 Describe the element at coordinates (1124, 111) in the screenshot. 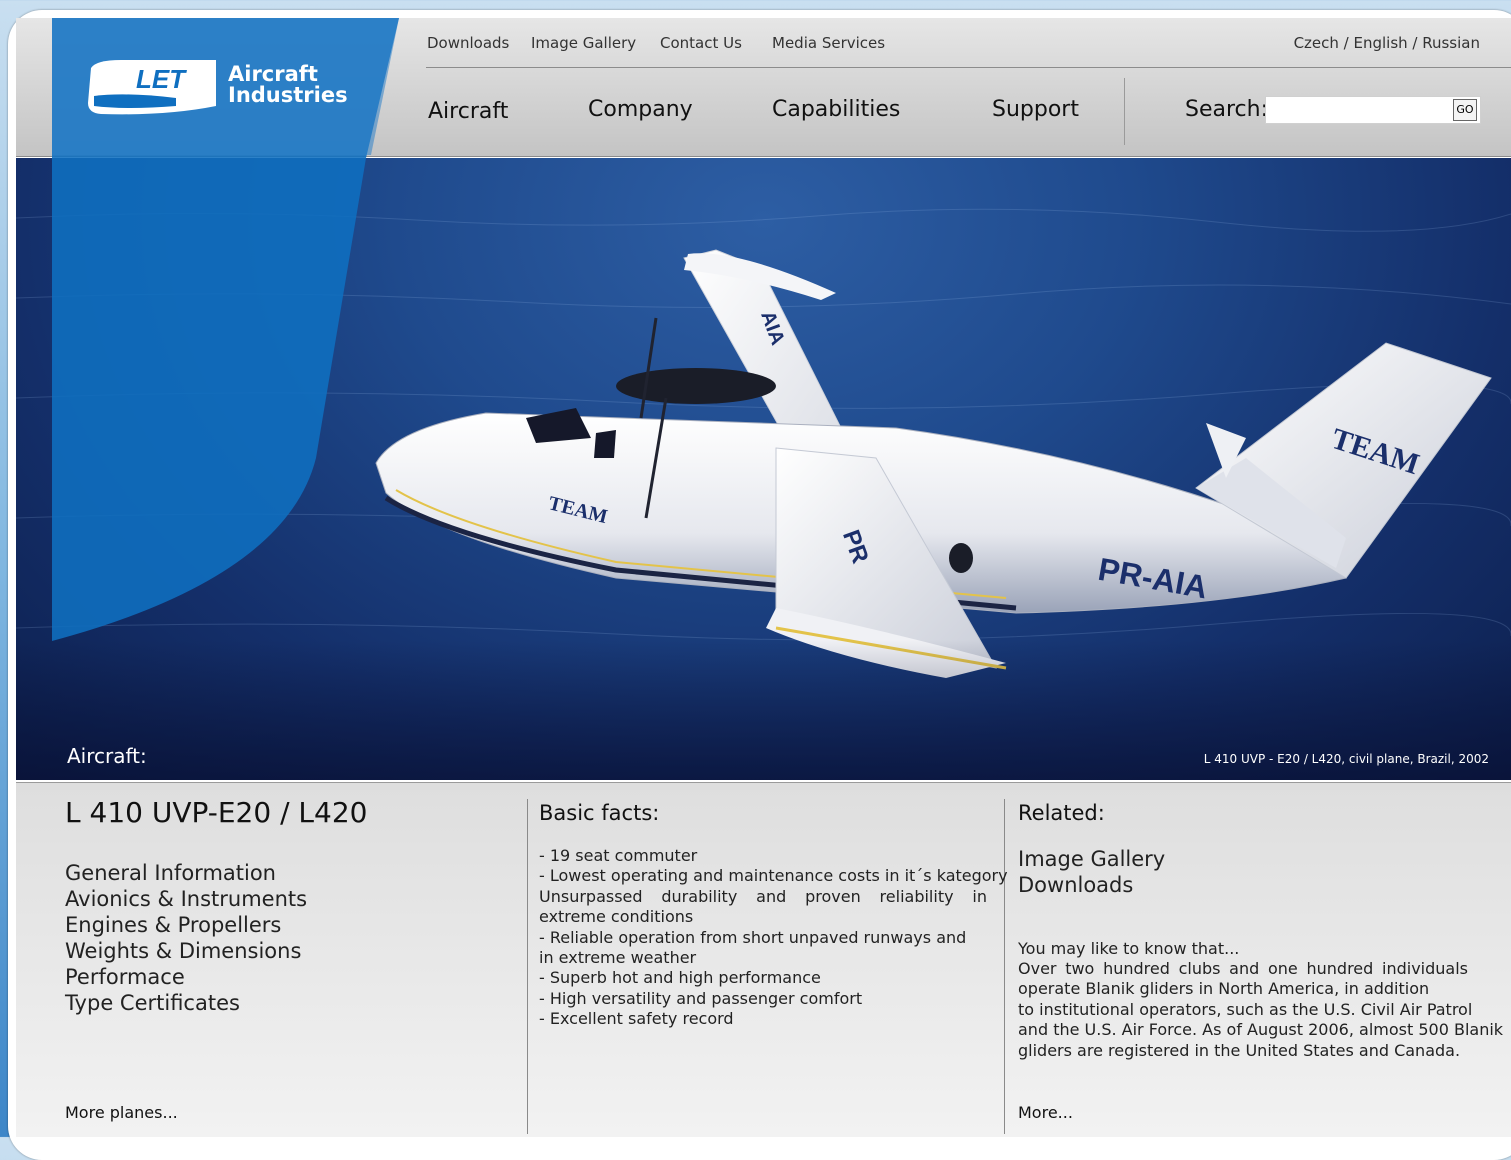

I see `nav-separator` at that location.